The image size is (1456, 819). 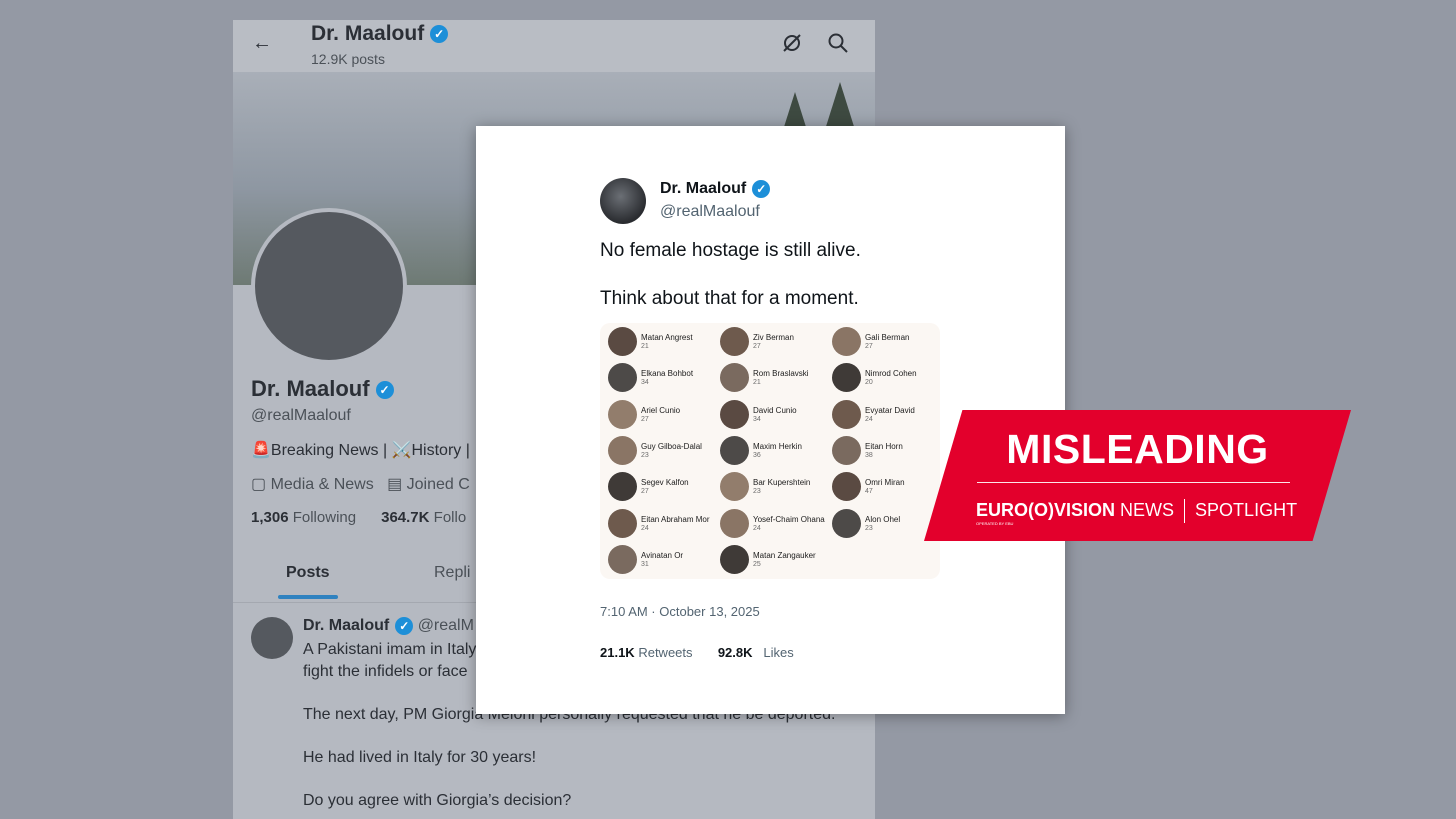 What do you see at coordinates (869, 455) in the screenshot?
I see `hostage-age: 38` at bounding box center [869, 455].